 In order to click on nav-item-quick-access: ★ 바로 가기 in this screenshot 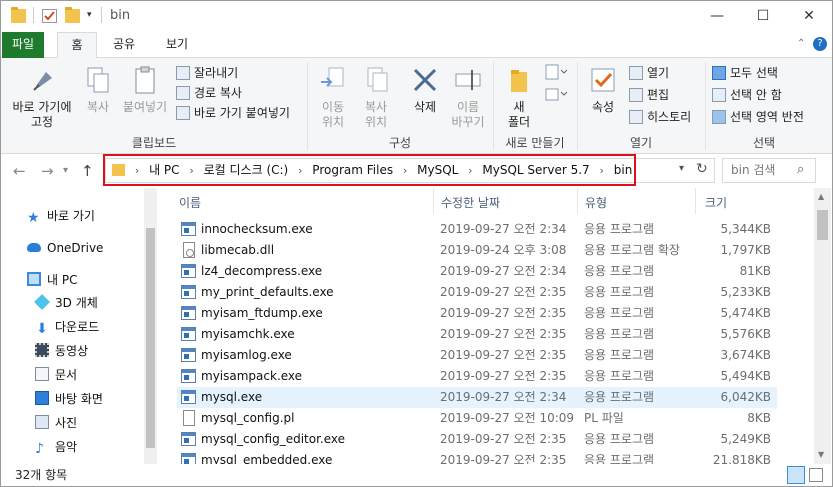, I will do `click(61, 216)`.